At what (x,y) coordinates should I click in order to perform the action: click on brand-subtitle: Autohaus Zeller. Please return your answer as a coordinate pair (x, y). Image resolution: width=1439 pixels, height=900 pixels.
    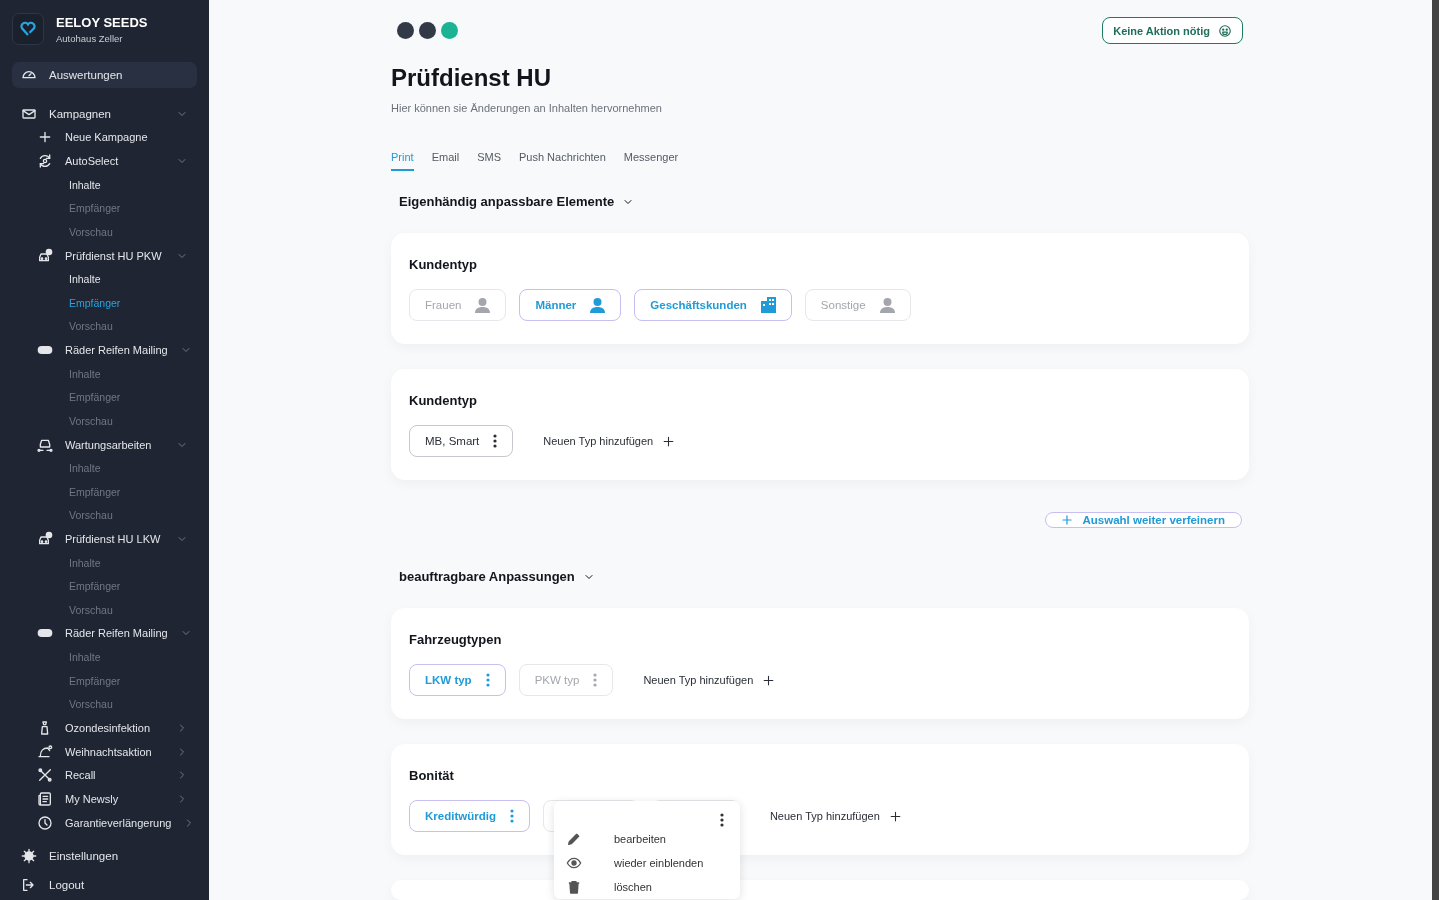
    Looking at the image, I should click on (90, 38).